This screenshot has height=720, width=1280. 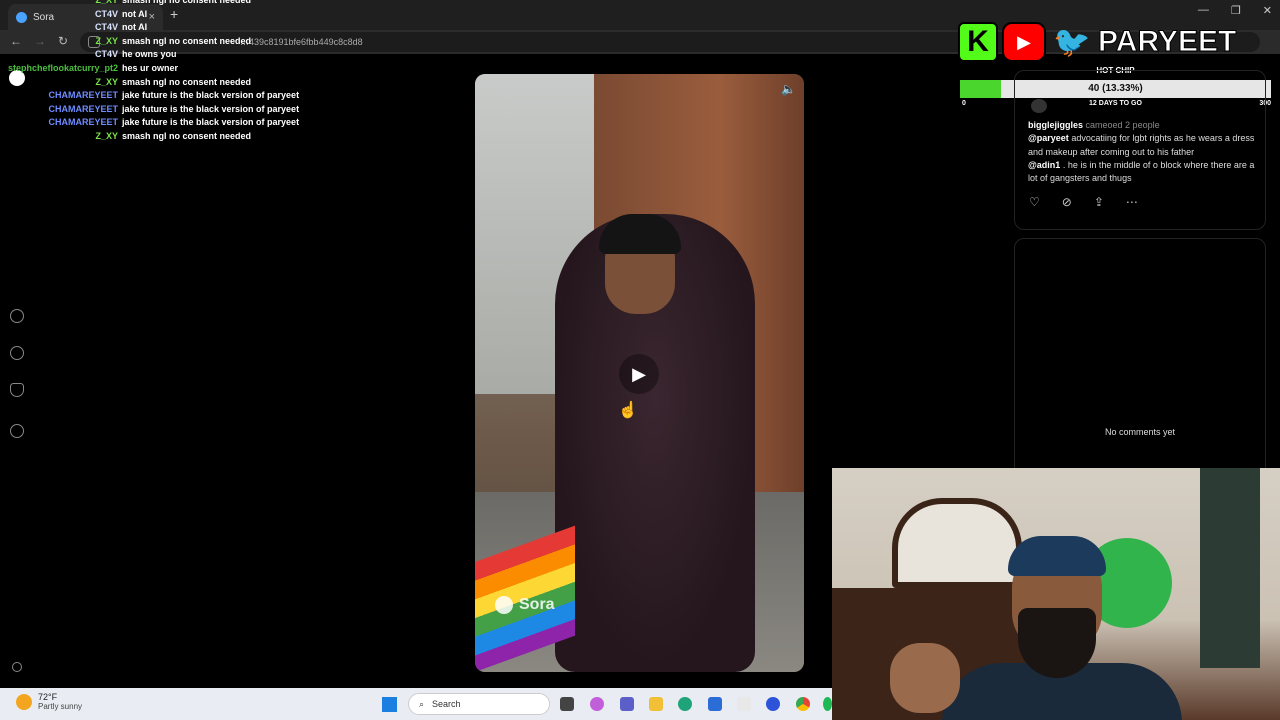 What do you see at coordinates (17, 431) in the screenshot?
I see `profile-icon` at bounding box center [17, 431].